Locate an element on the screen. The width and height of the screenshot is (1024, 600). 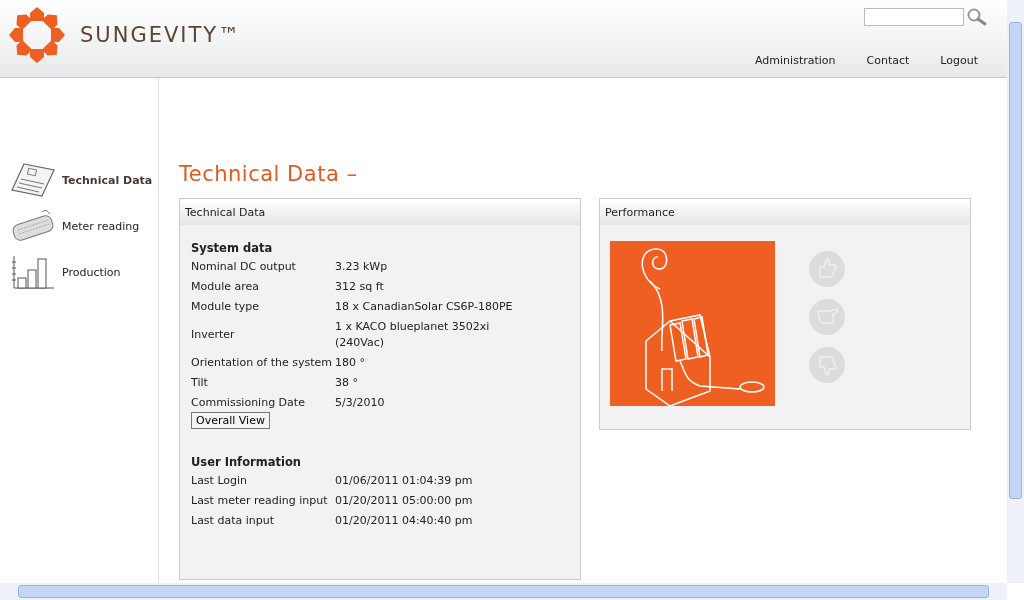
nav-link: Logout is located at coordinates (959, 60).